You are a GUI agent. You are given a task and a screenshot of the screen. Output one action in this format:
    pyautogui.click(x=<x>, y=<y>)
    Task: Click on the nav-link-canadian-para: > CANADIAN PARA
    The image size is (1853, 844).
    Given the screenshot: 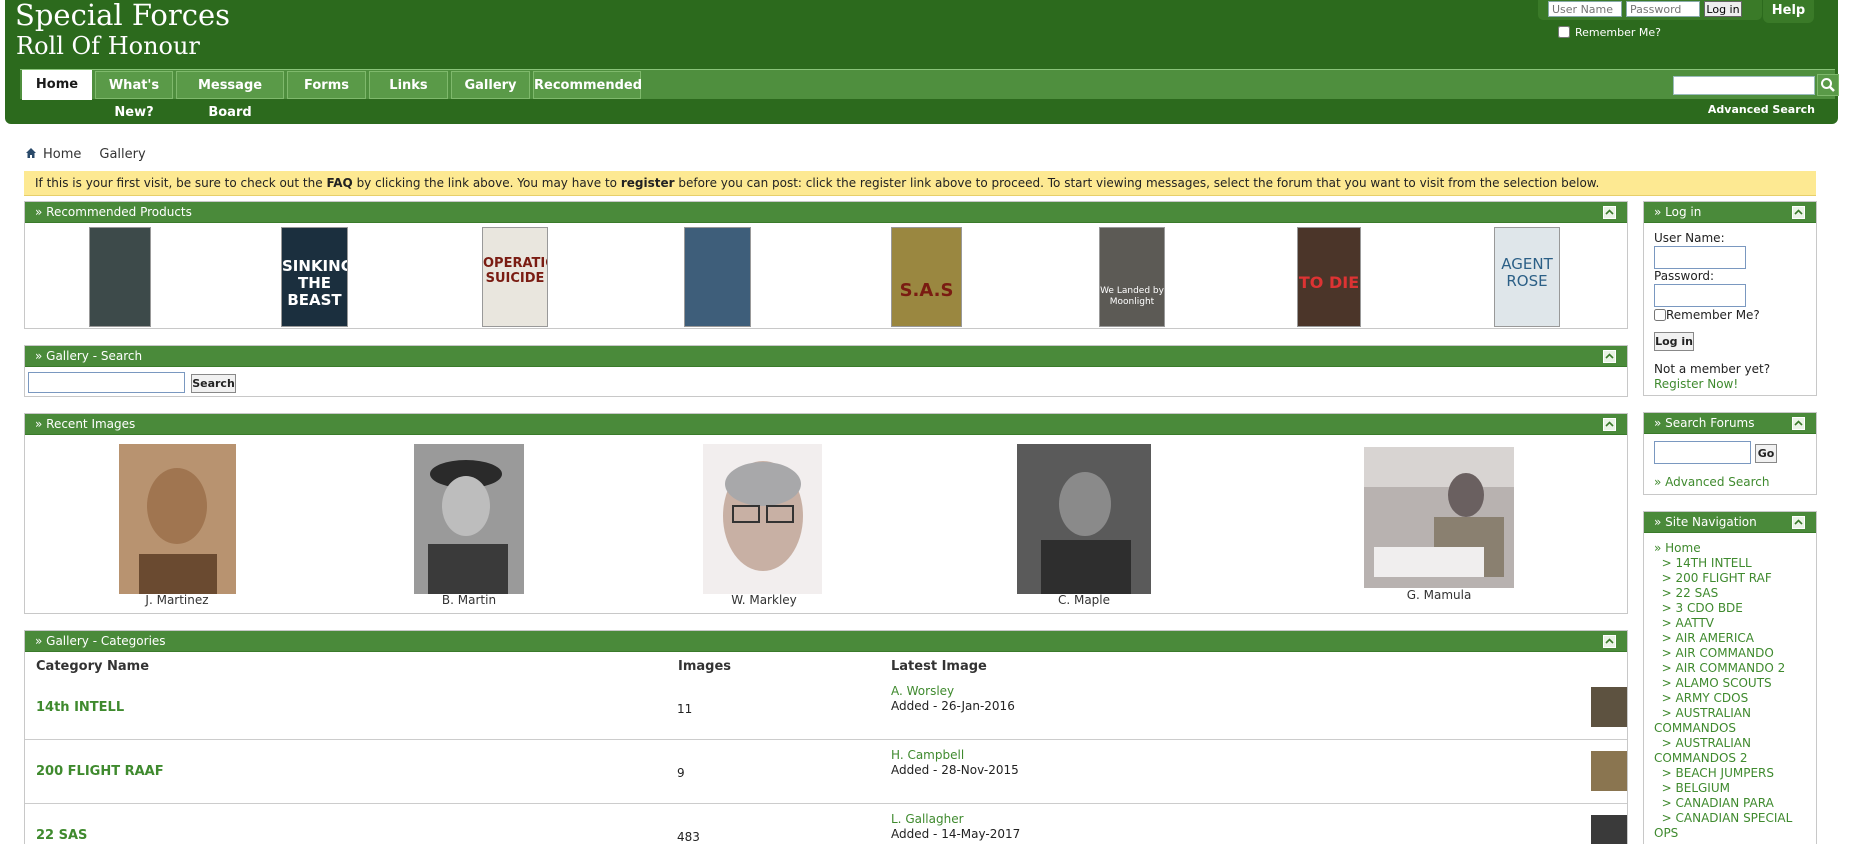 What is the action you would take?
    pyautogui.click(x=1734, y=803)
    